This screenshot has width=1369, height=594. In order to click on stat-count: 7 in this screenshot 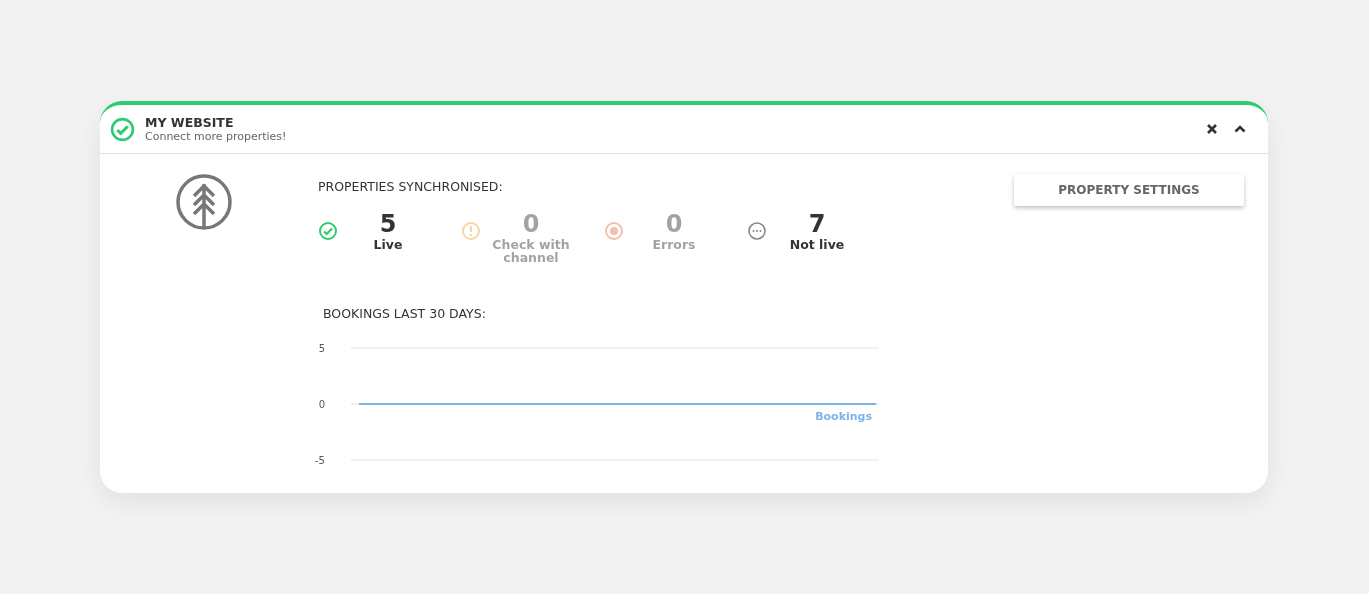, I will do `click(817, 224)`.